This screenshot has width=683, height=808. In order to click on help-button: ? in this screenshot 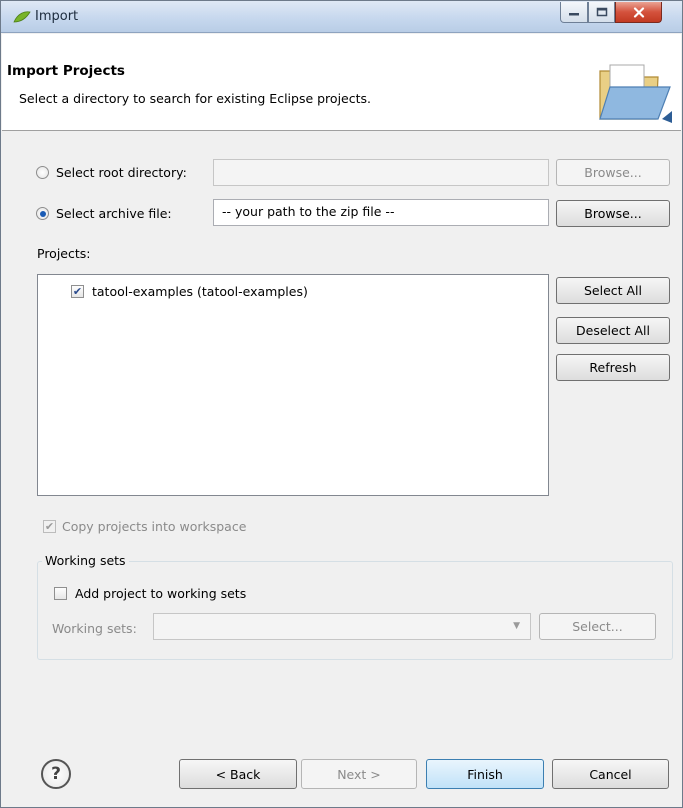, I will do `click(56, 774)`.